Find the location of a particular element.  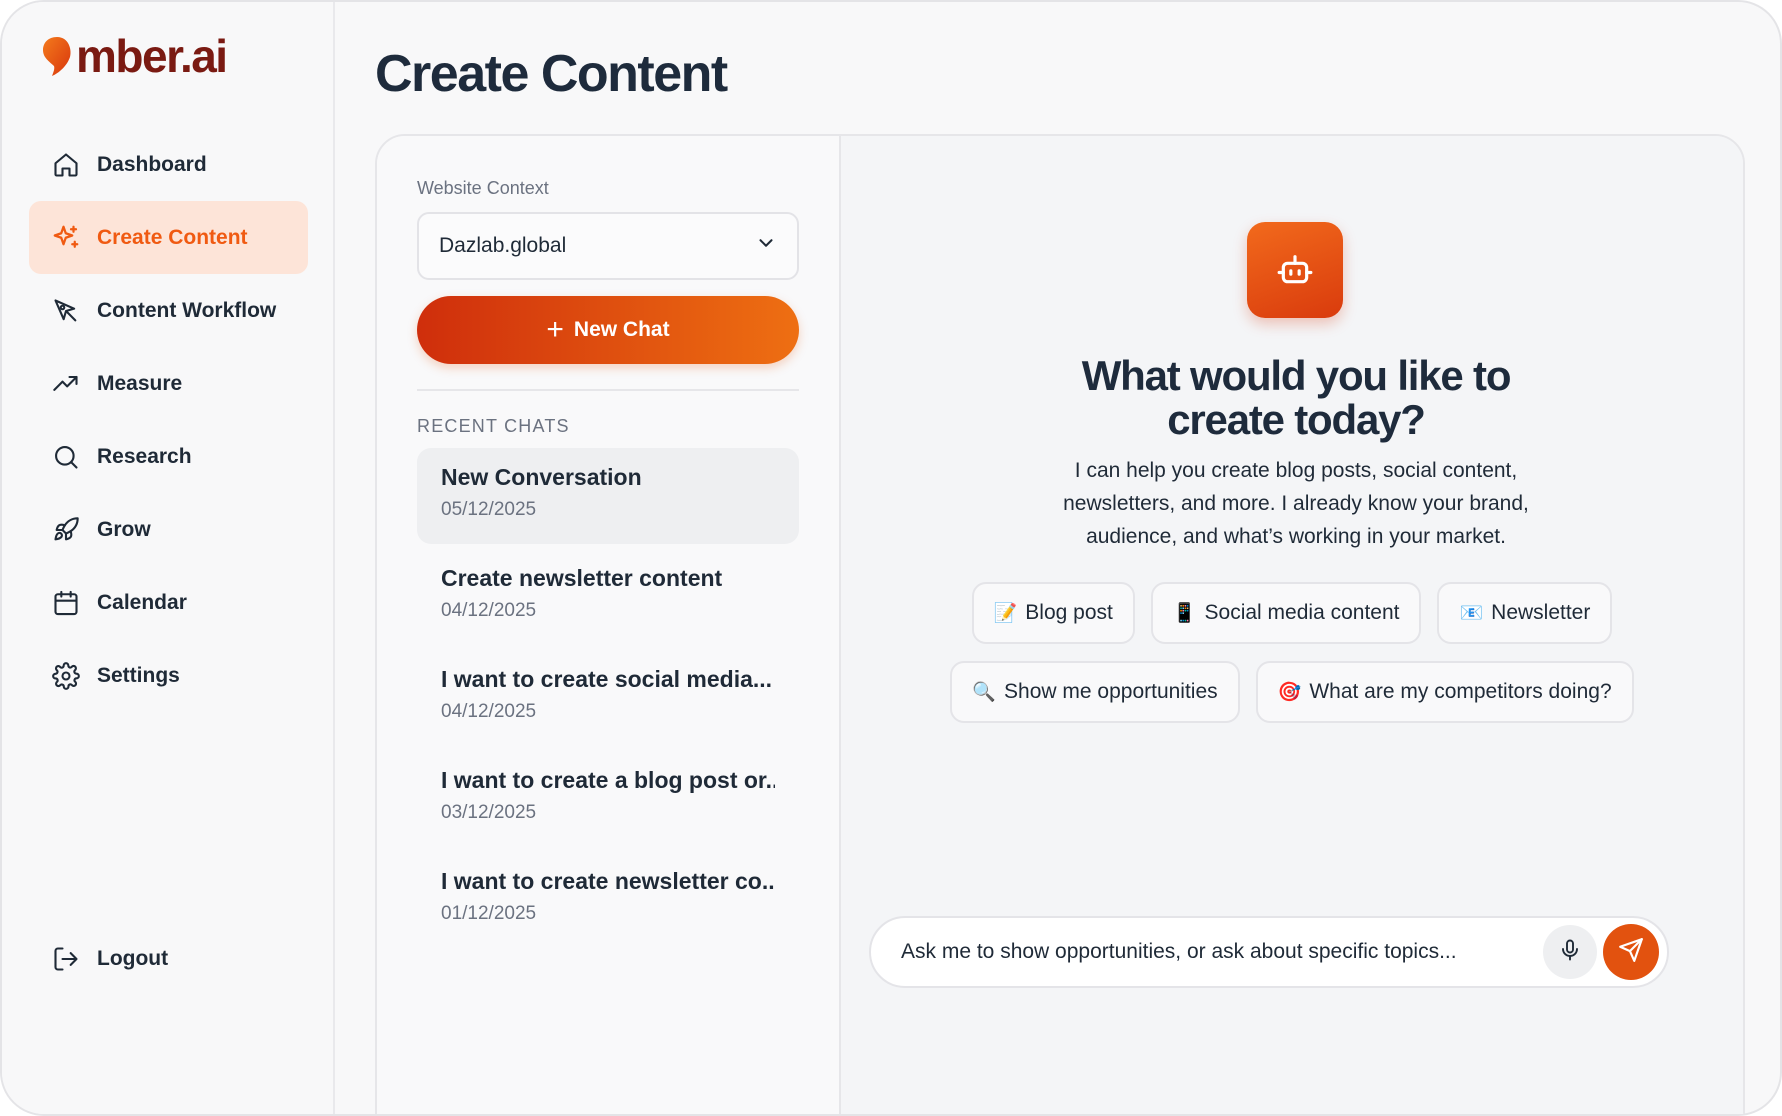

memo-icon: 📝 is located at coordinates (1005, 613).